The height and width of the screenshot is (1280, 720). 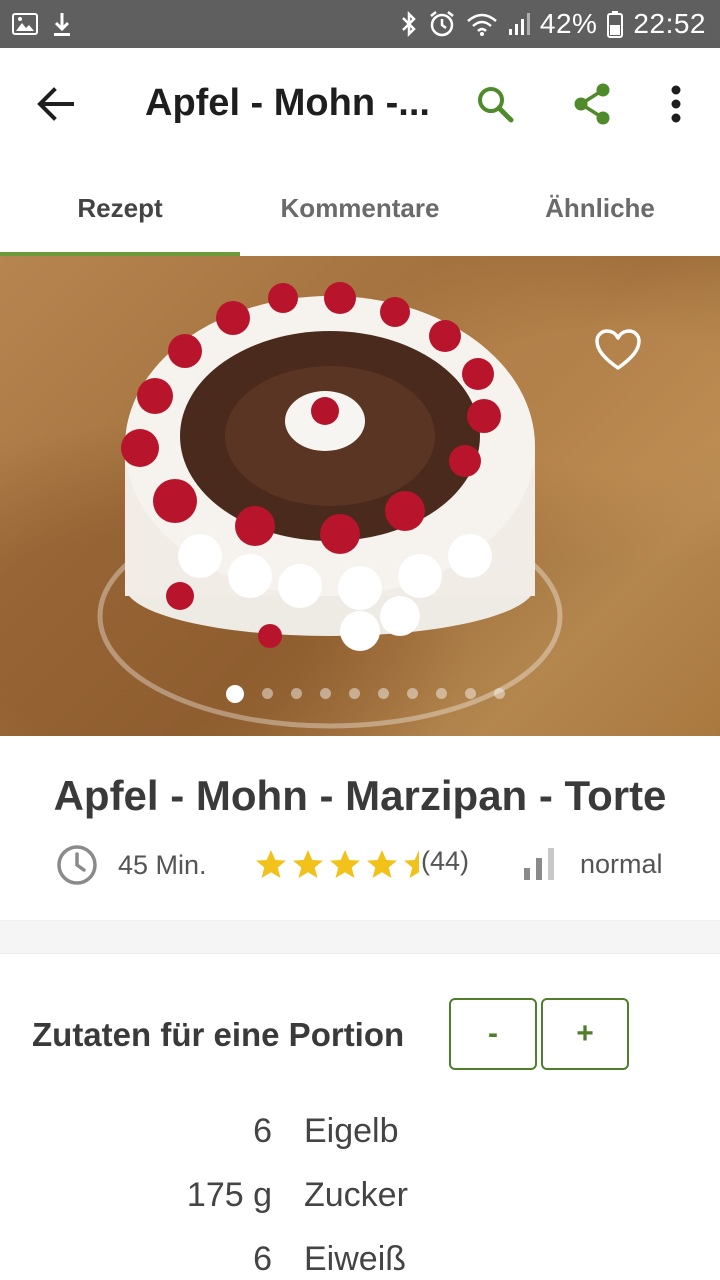 I want to click on back-button, so click(x=56, y=104).